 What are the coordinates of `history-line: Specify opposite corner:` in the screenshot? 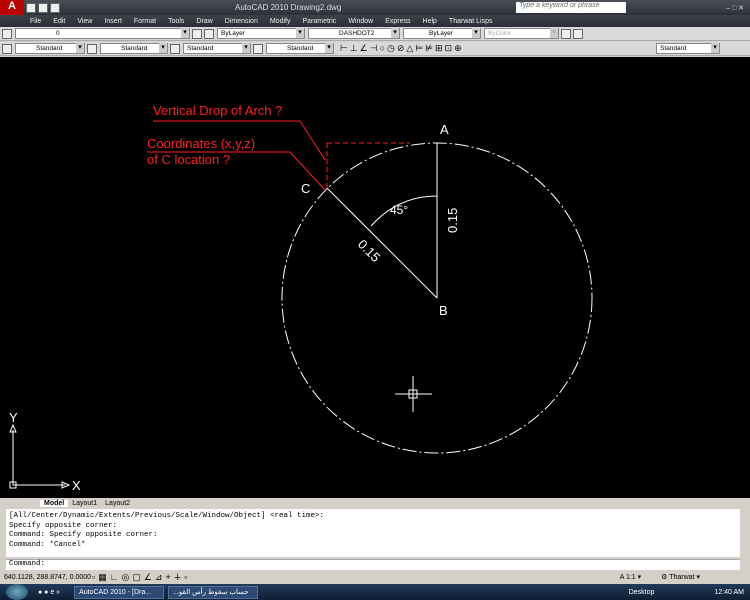 It's located at (63, 525).